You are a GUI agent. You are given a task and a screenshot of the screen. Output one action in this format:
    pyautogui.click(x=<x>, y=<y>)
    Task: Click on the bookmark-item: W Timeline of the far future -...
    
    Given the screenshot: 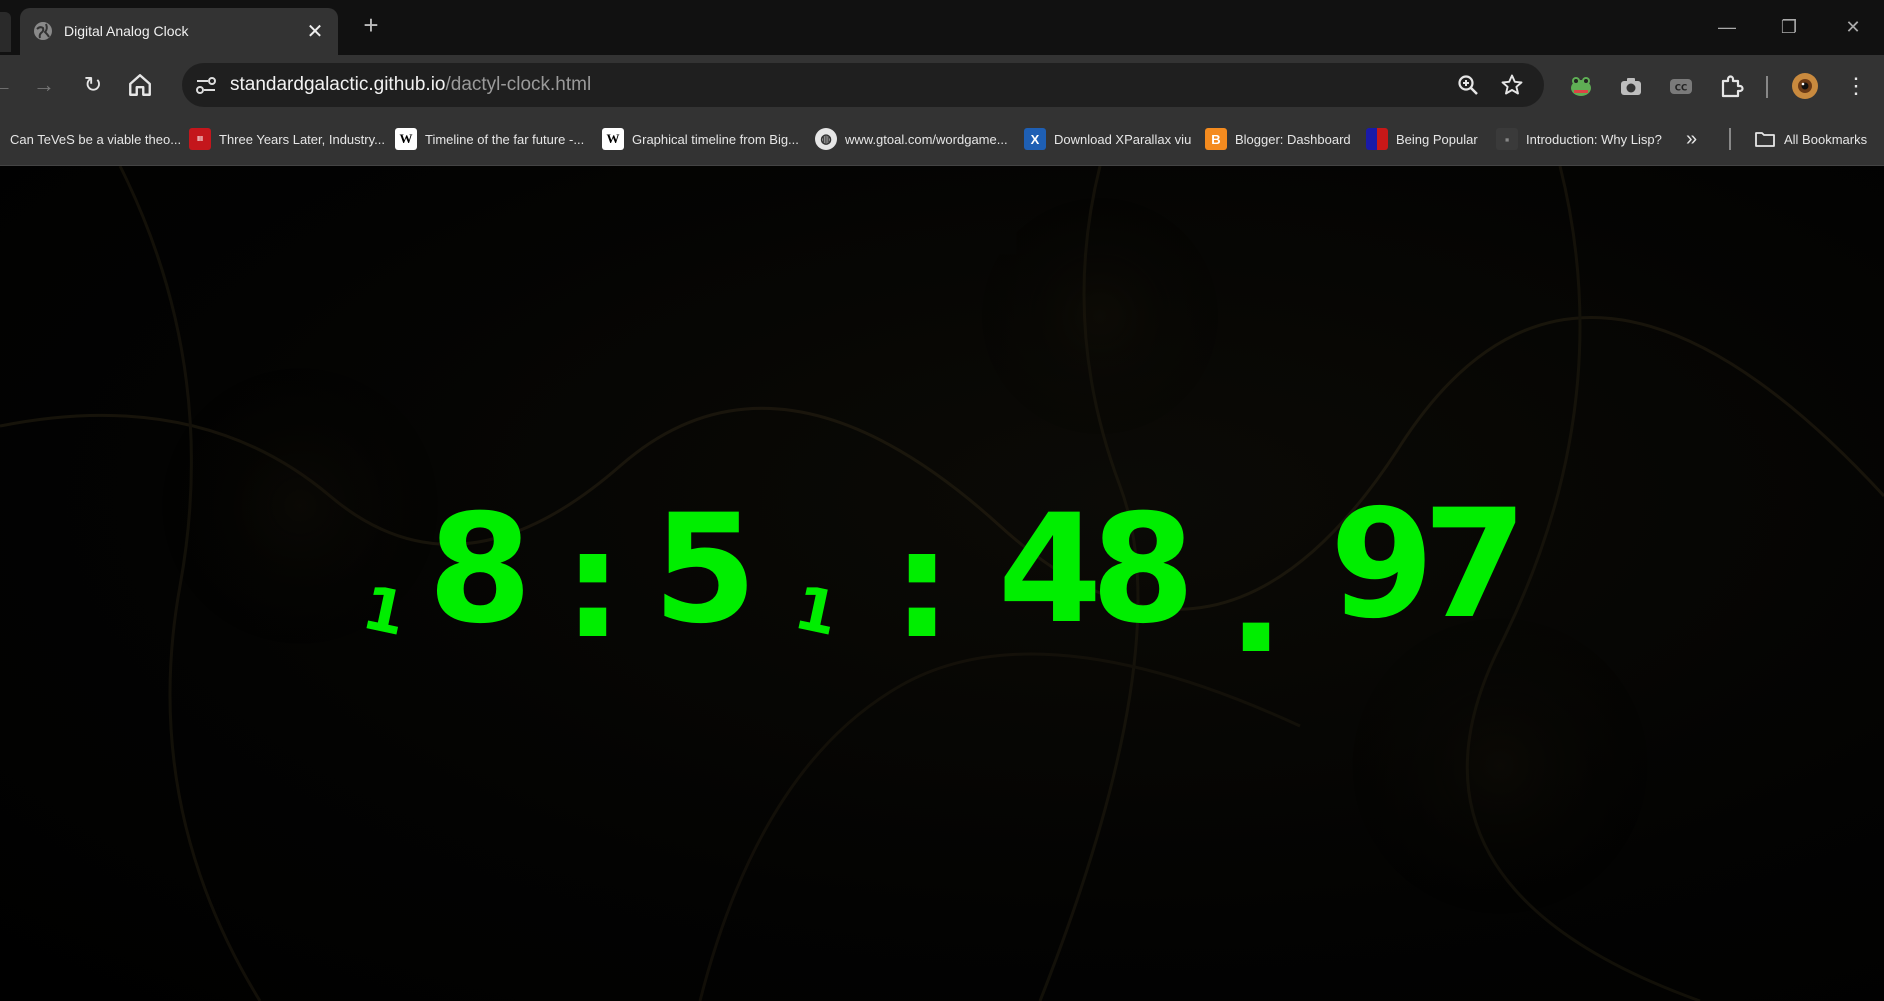 What is the action you would take?
    pyautogui.click(x=489, y=139)
    